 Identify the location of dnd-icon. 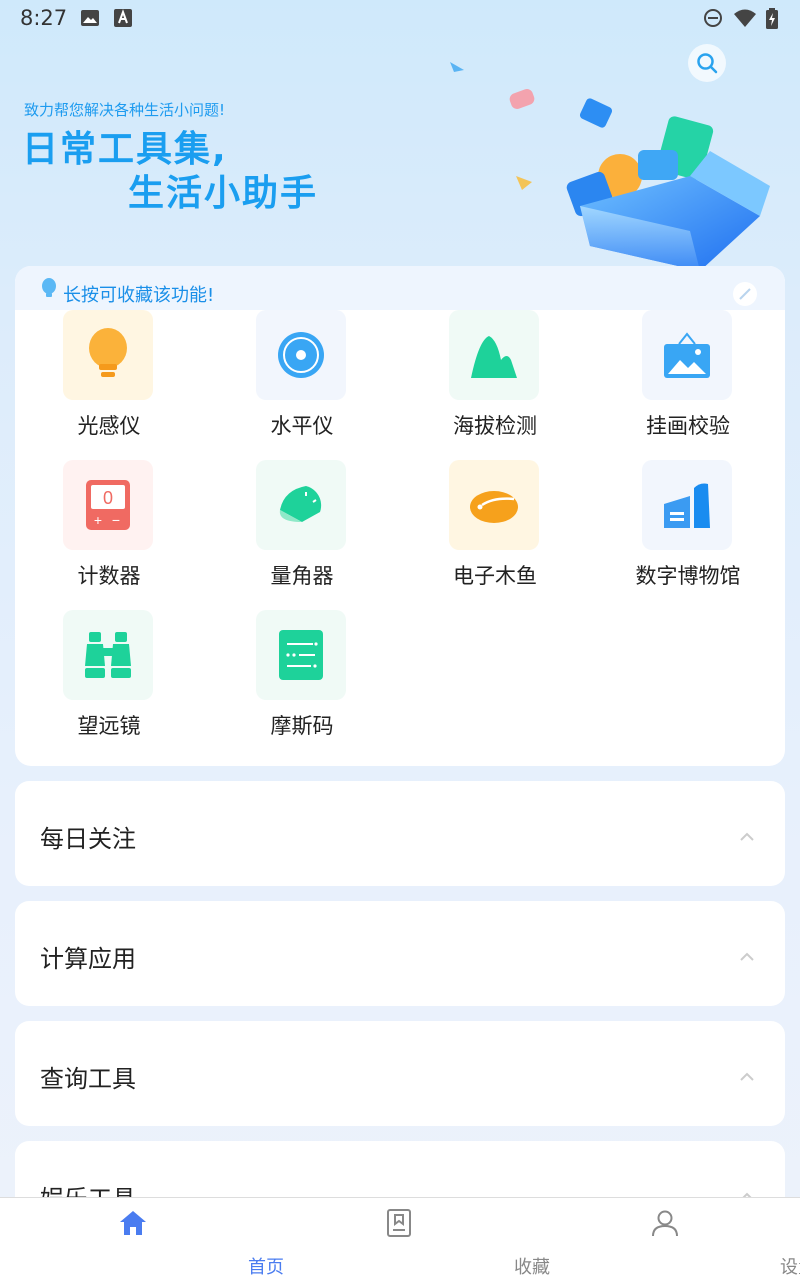
(713, 18).